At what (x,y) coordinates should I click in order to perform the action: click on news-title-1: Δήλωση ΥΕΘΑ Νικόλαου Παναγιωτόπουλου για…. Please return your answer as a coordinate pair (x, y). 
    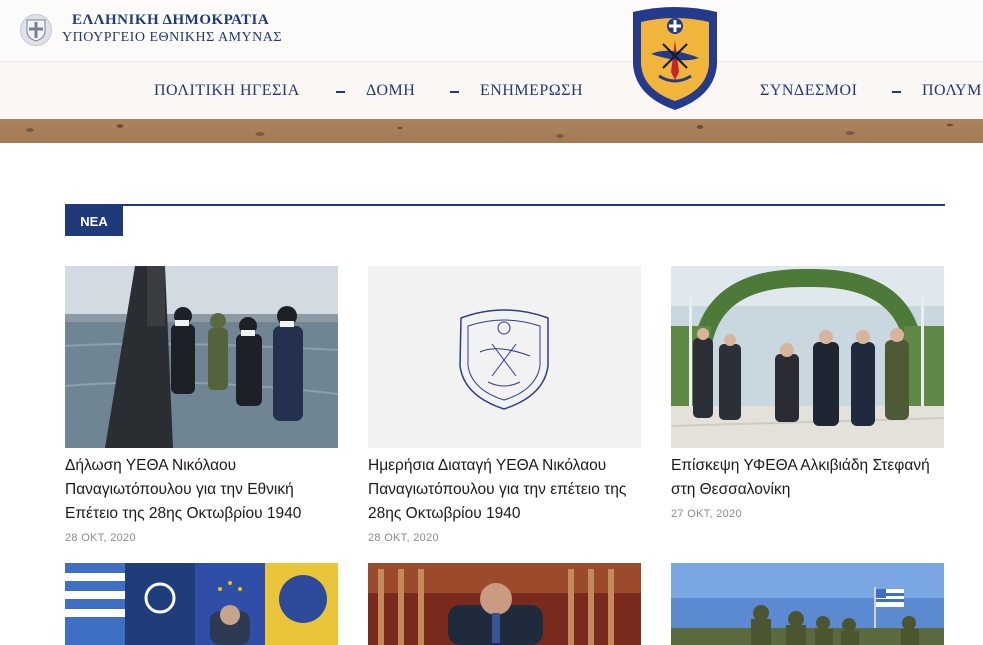
    Looking at the image, I should click on (205, 490).